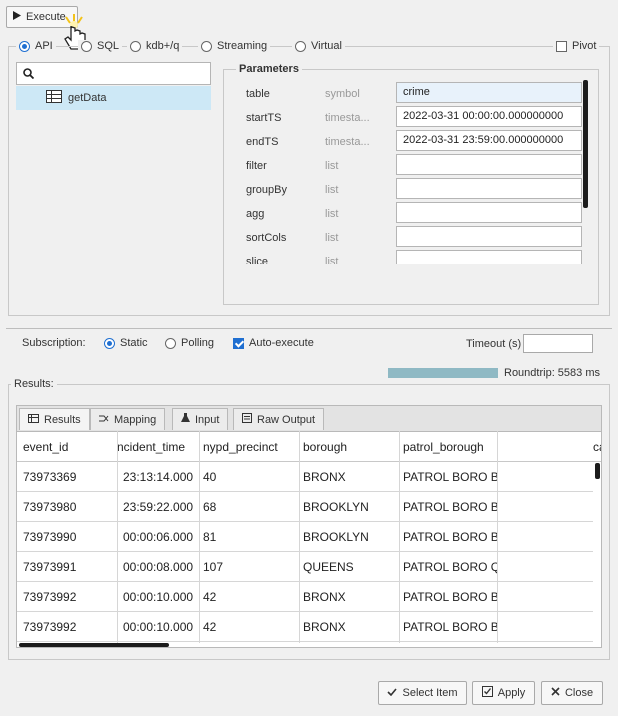  What do you see at coordinates (552, 373) in the screenshot?
I see `roundtrip-label: Roundtrip: 5583 ms` at bounding box center [552, 373].